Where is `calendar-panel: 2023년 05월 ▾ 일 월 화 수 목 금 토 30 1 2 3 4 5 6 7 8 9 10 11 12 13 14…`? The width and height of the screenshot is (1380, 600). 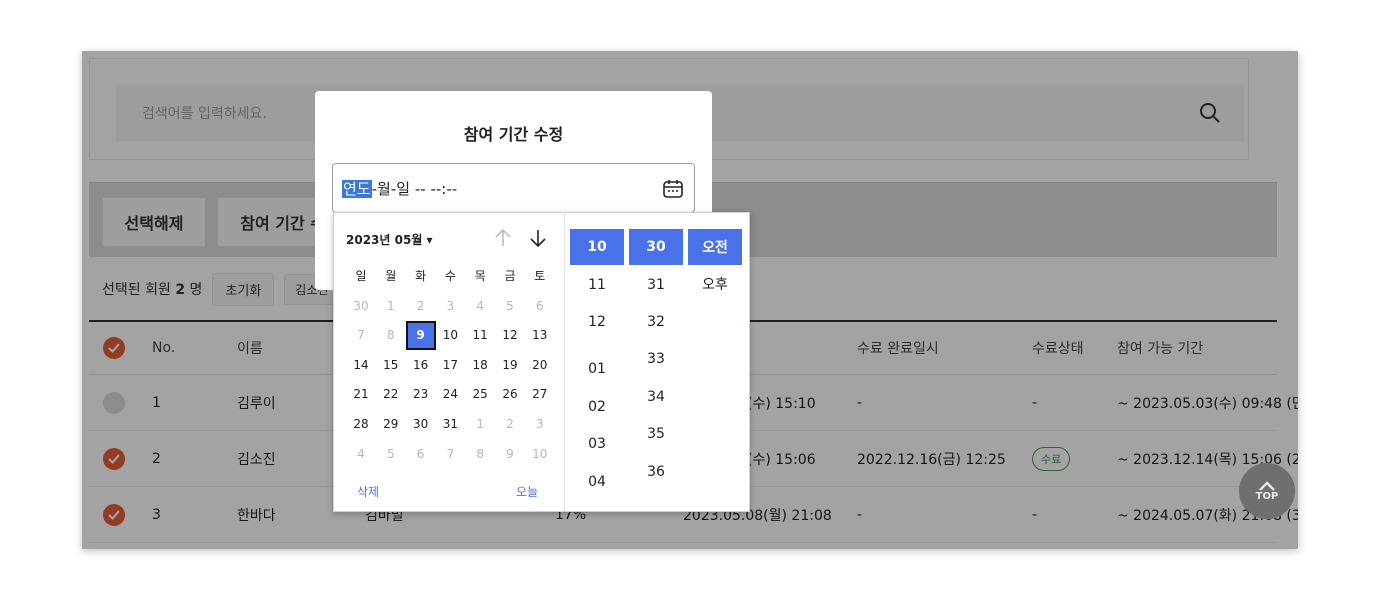 calendar-panel: 2023년 05월 ▾ 일 월 화 수 목 금 토 30 1 2 3 4 5 6 7 8 9 10 11 12 13 14… is located at coordinates (449, 362).